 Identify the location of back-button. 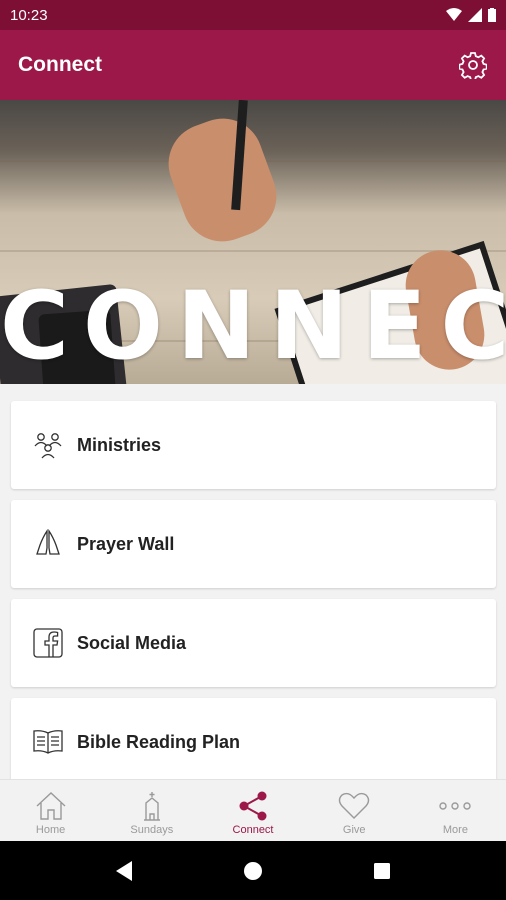
(124, 871).